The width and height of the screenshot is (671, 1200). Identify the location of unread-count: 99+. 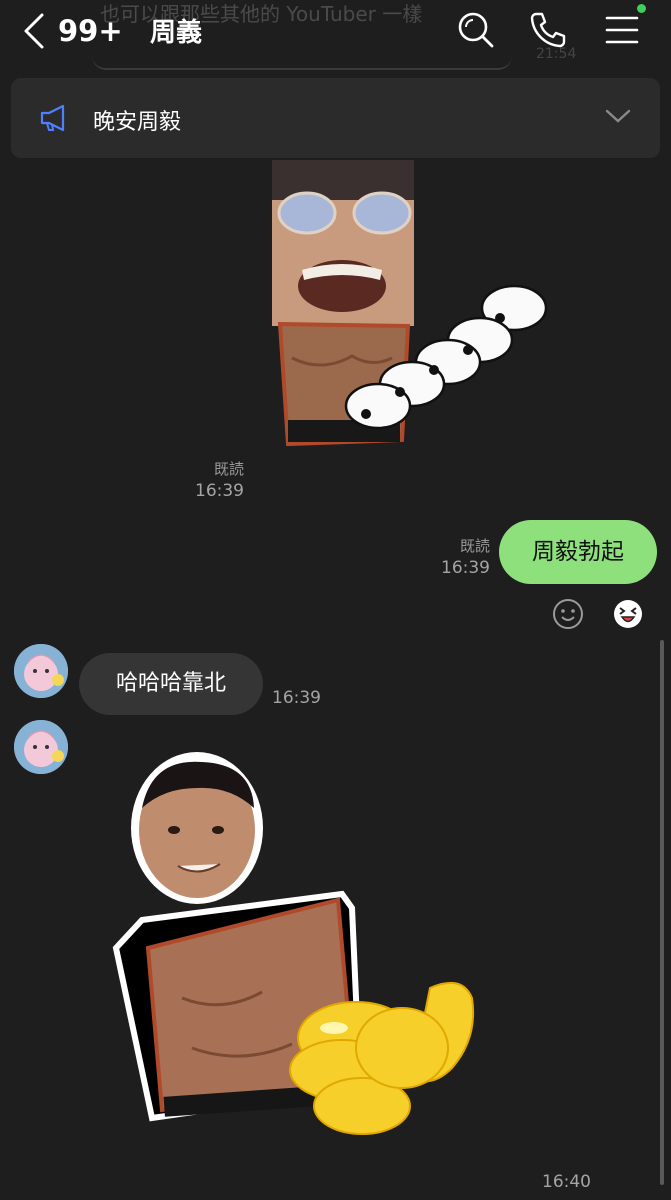
(90, 31).